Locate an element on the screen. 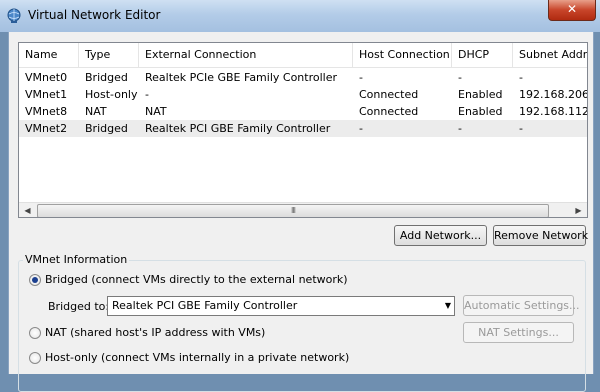  cell-name: VMnet1 is located at coordinates (46, 94).